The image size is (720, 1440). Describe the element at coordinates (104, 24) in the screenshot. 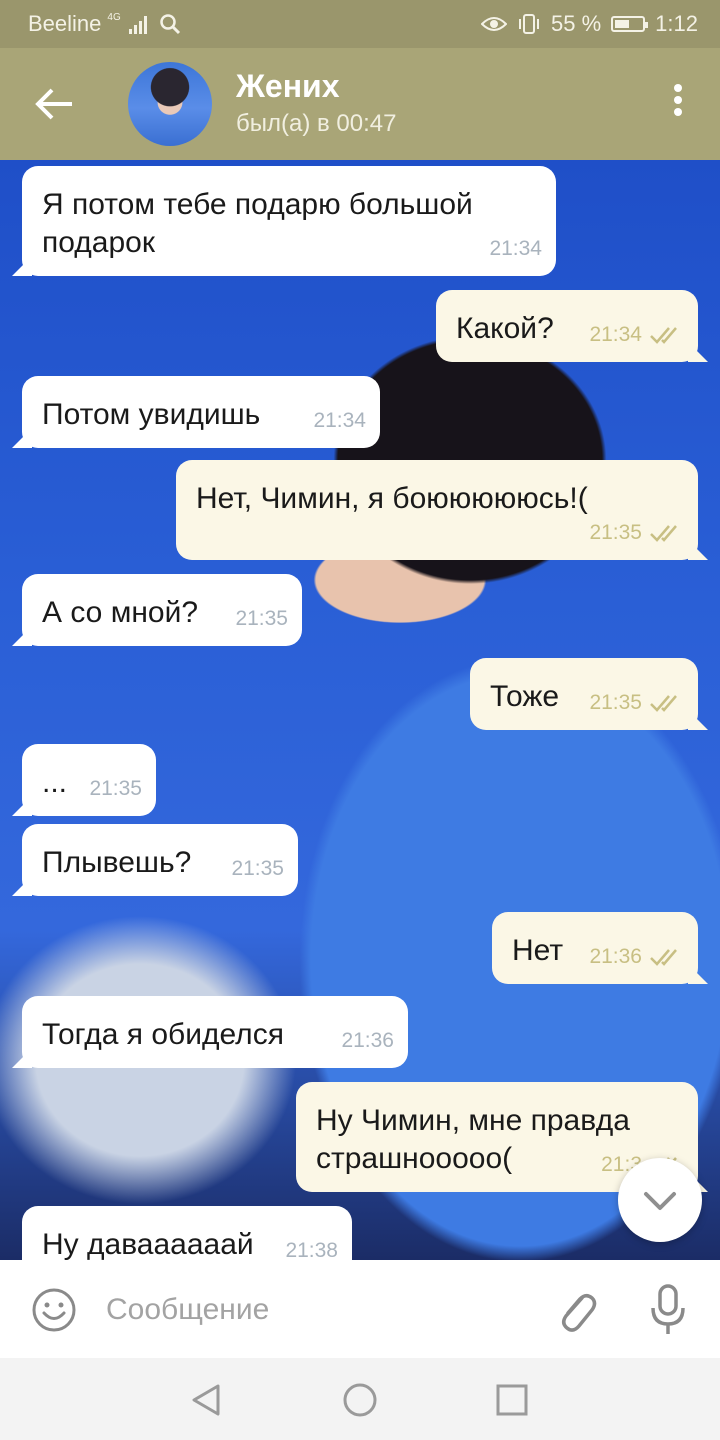

I see `status-left: Beeline 4G` at that location.